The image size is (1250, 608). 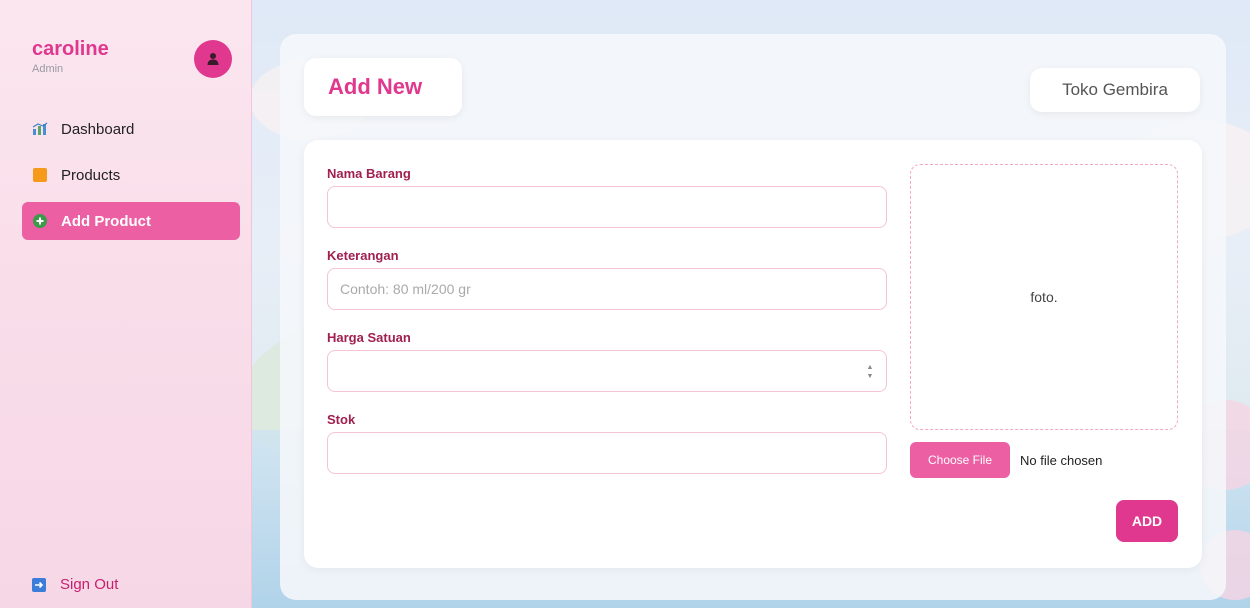 I want to click on sign-out-label: Sign Out, so click(x=89, y=584).